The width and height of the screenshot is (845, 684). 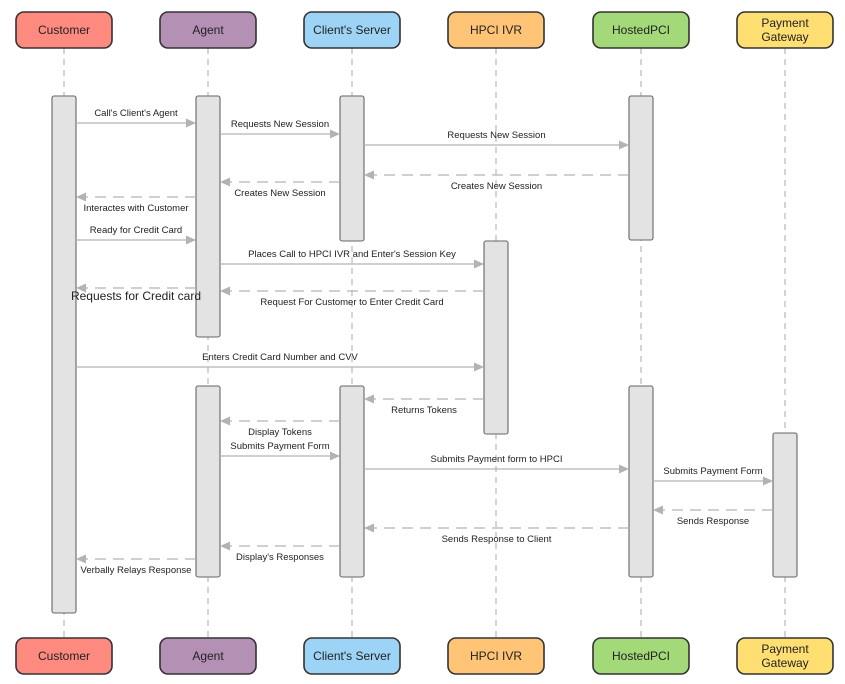 I want to click on participant-server-top: Client's Server, so click(x=352, y=30).